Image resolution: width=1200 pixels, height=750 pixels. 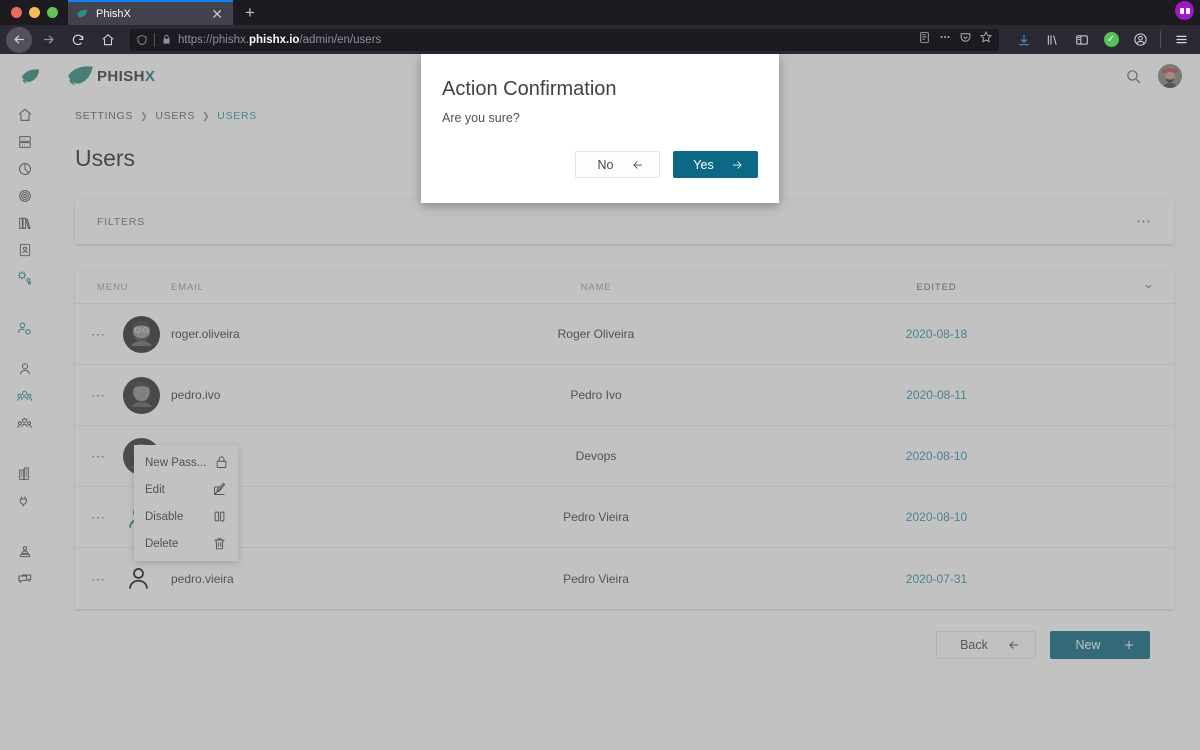 What do you see at coordinates (217, 14) in the screenshot?
I see `close-icon: ✕` at bounding box center [217, 14].